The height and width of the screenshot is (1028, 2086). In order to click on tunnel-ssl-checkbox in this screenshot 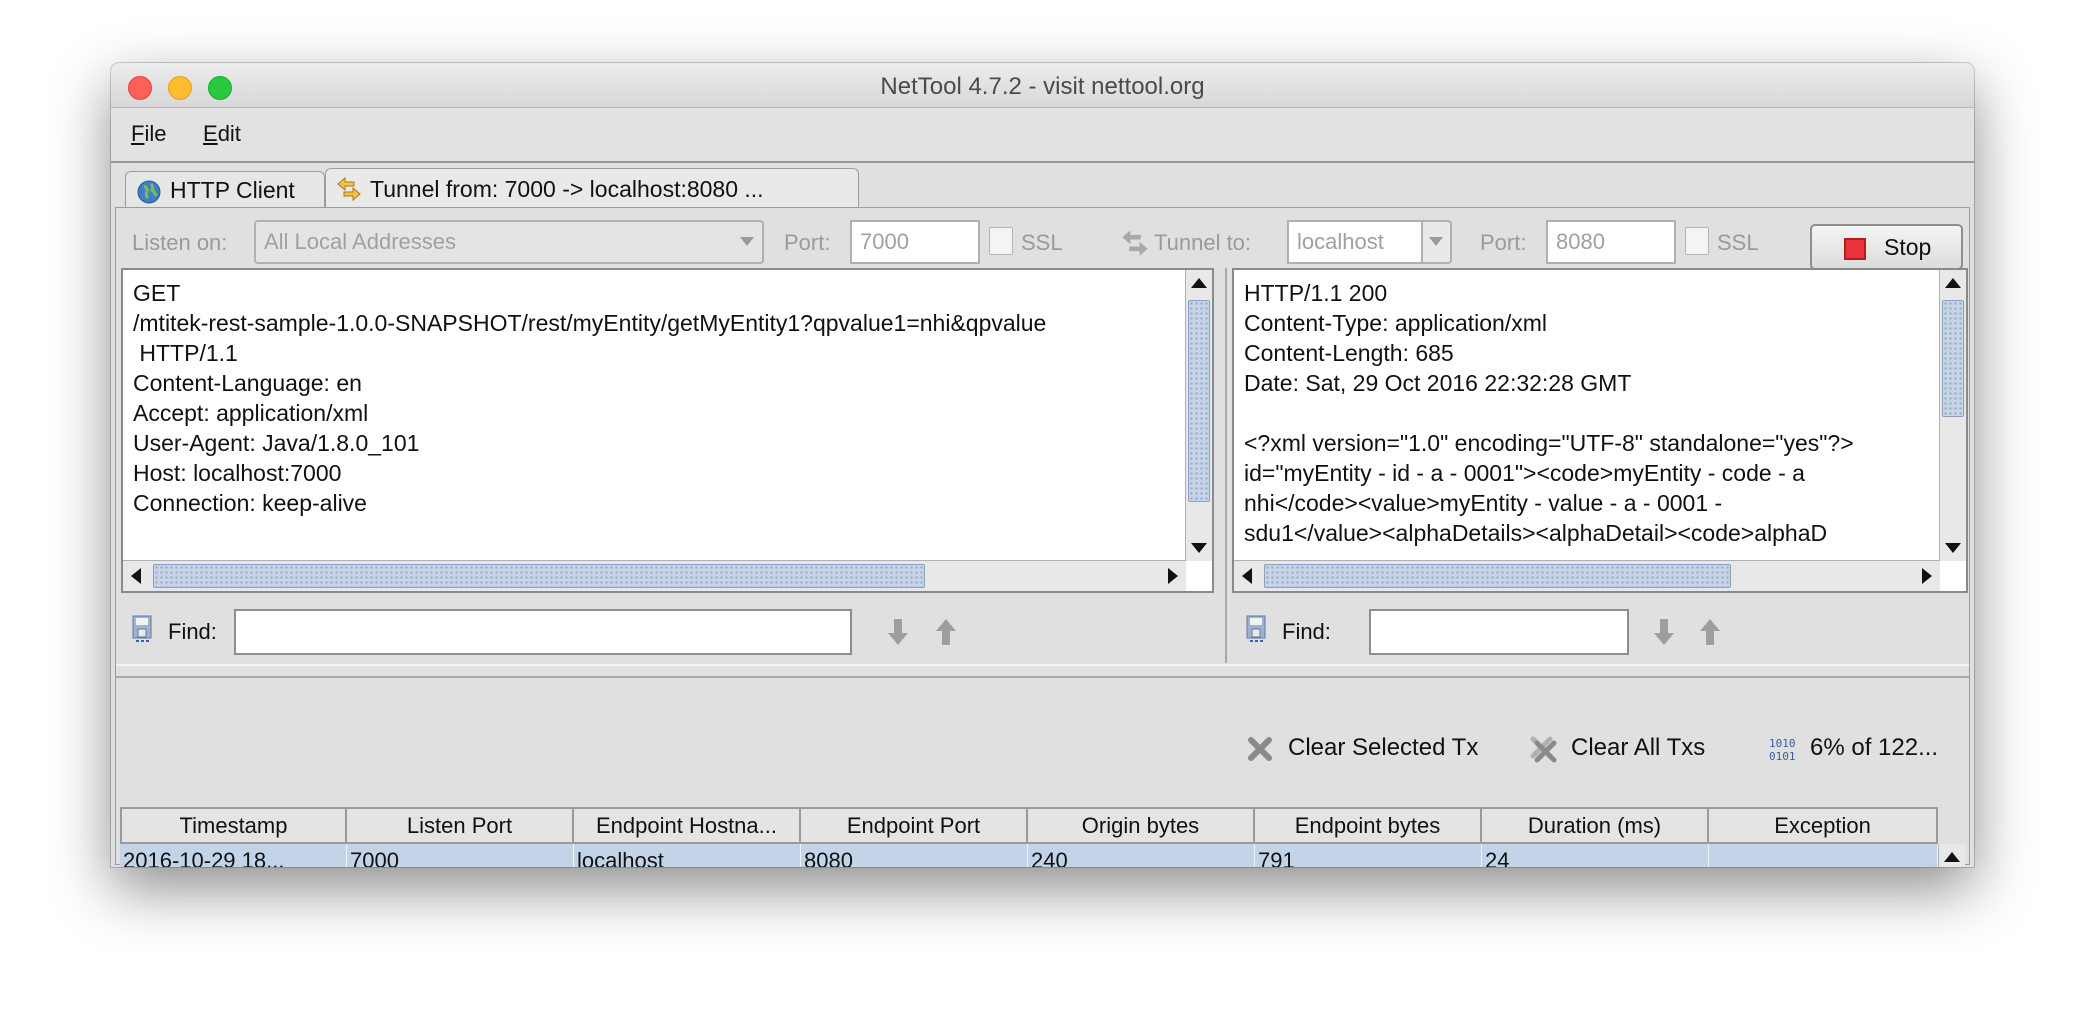, I will do `click(1697, 241)`.